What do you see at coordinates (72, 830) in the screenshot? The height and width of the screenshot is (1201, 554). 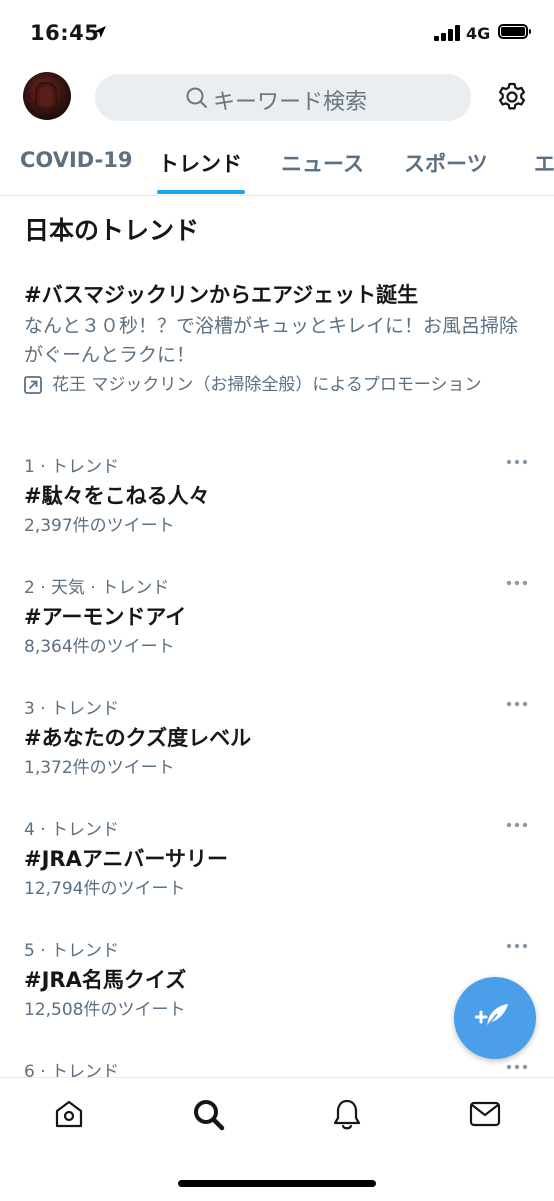 I see `trend-meta: 4 · トレンド` at bounding box center [72, 830].